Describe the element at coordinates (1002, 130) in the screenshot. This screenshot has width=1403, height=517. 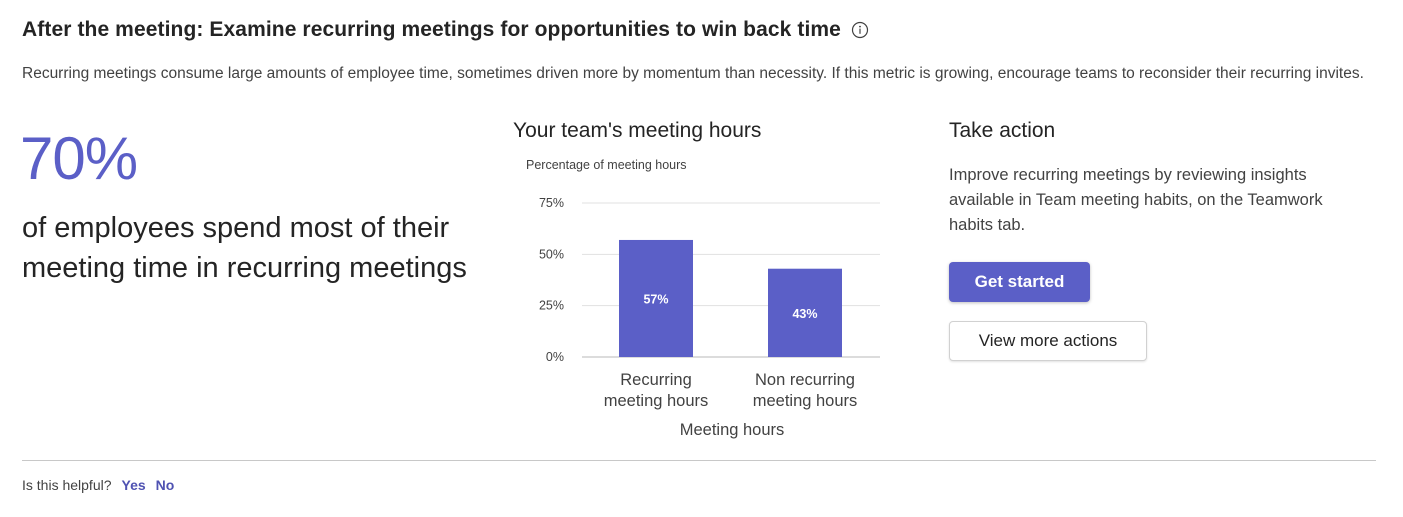
I see `take-action-title: Take action` at that location.